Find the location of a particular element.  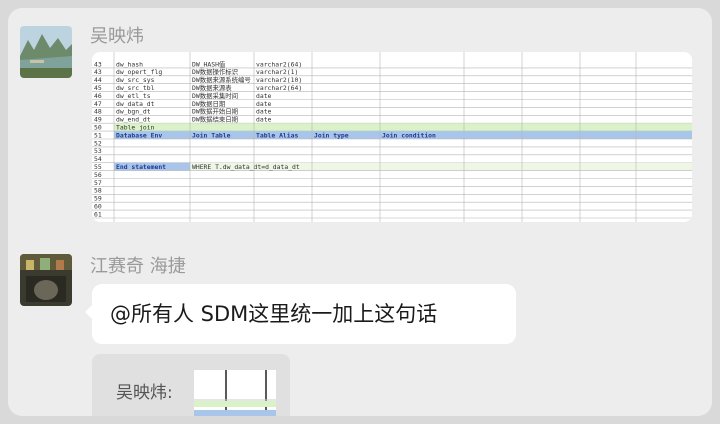

sheet-cell-text: dw_end_dt is located at coordinates (133, 120).